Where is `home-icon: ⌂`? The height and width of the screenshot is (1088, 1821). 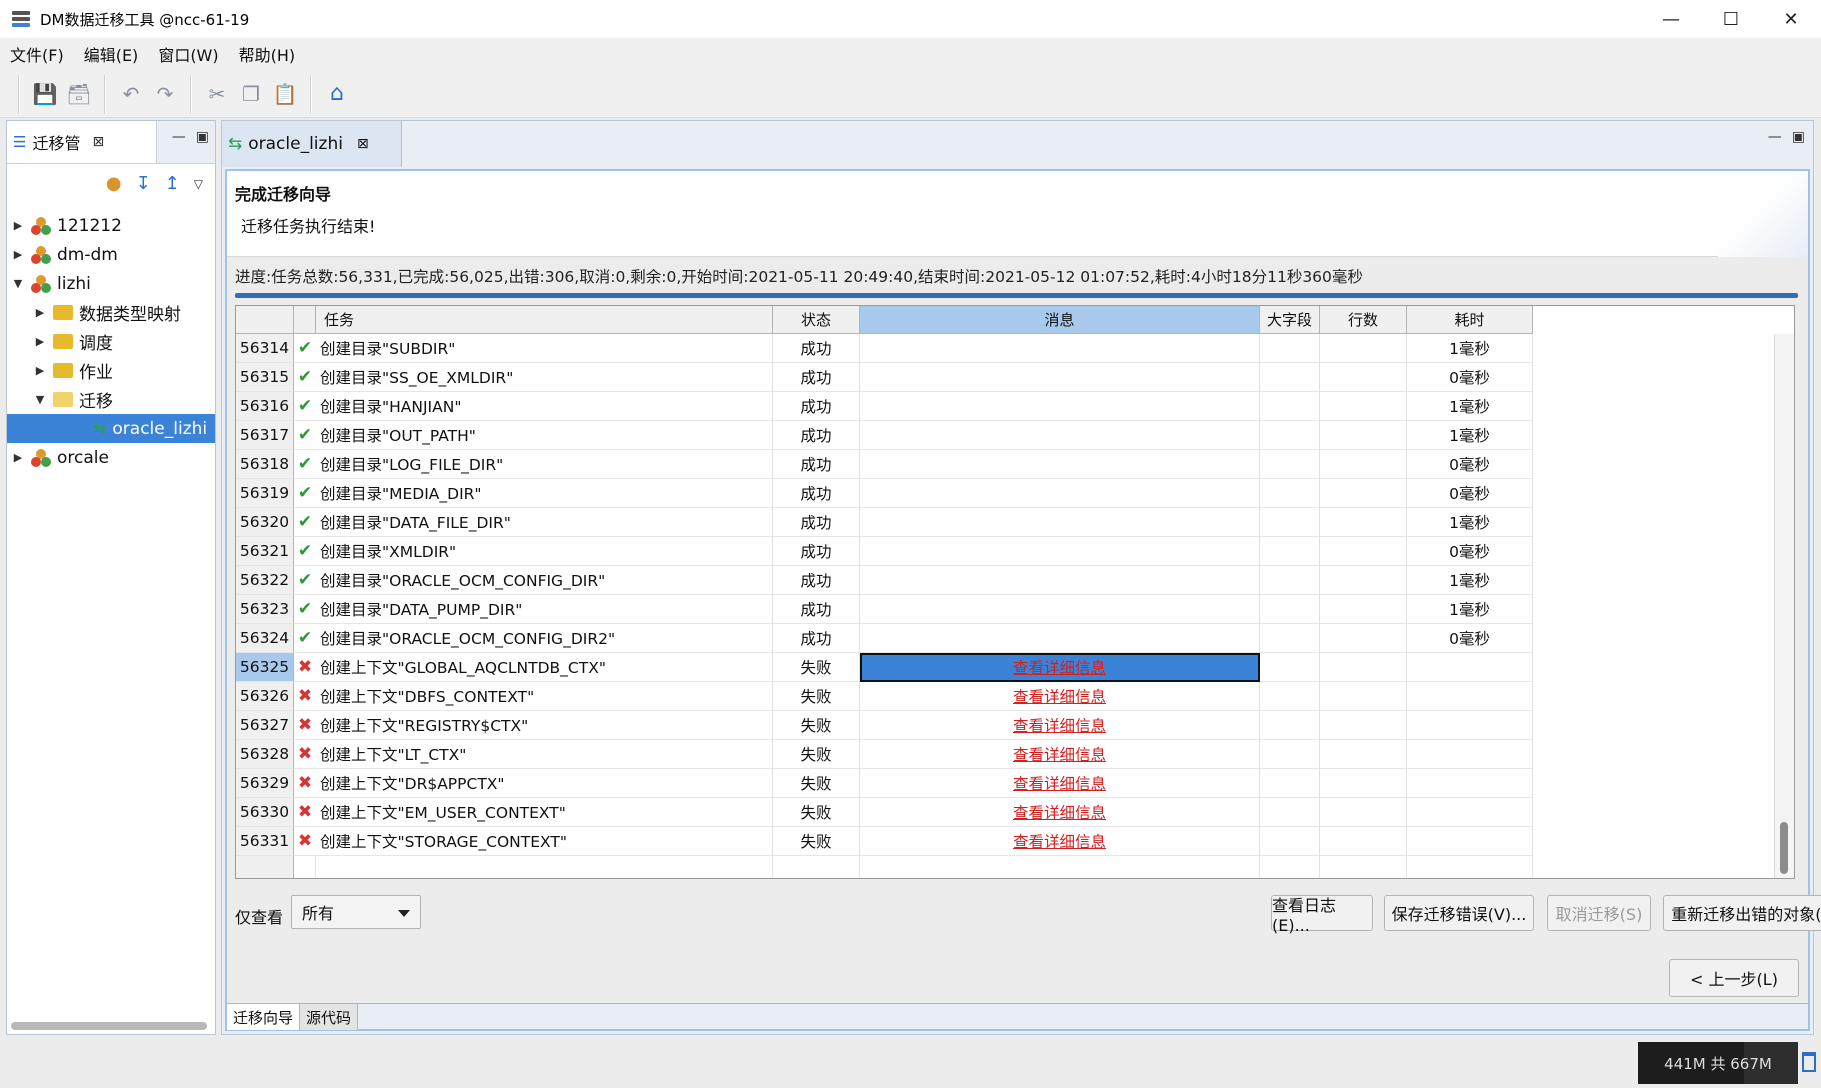
home-icon: ⌂ is located at coordinates (337, 94).